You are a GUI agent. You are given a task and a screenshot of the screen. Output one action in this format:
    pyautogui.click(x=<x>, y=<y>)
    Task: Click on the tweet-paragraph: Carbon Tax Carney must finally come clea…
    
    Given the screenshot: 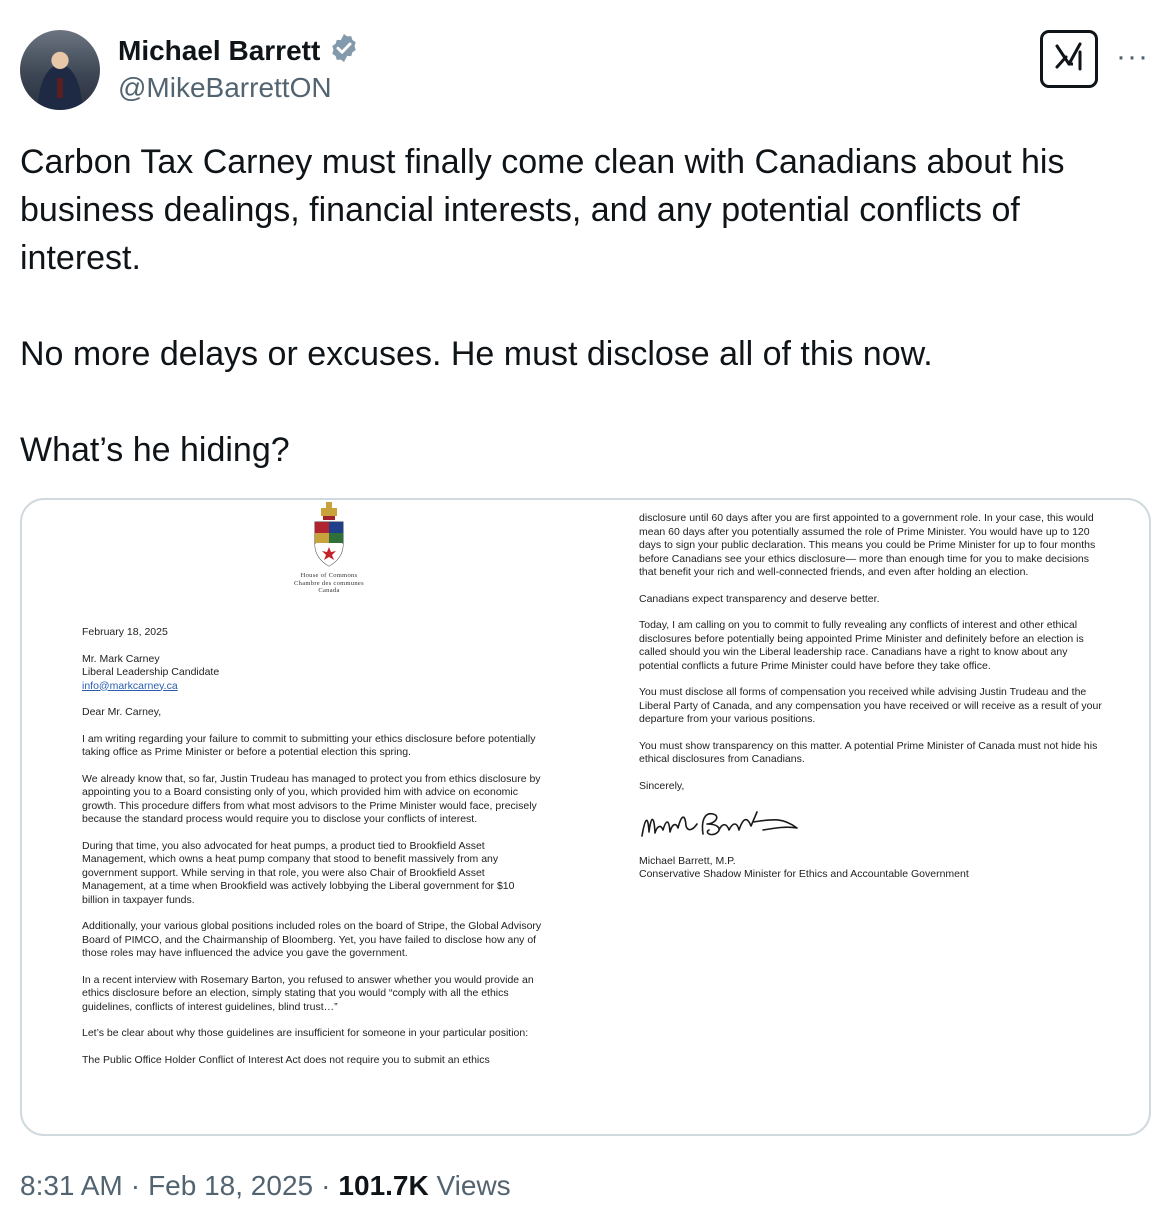 What is the action you would take?
    pyautogui.click(x=542, y=210)
    